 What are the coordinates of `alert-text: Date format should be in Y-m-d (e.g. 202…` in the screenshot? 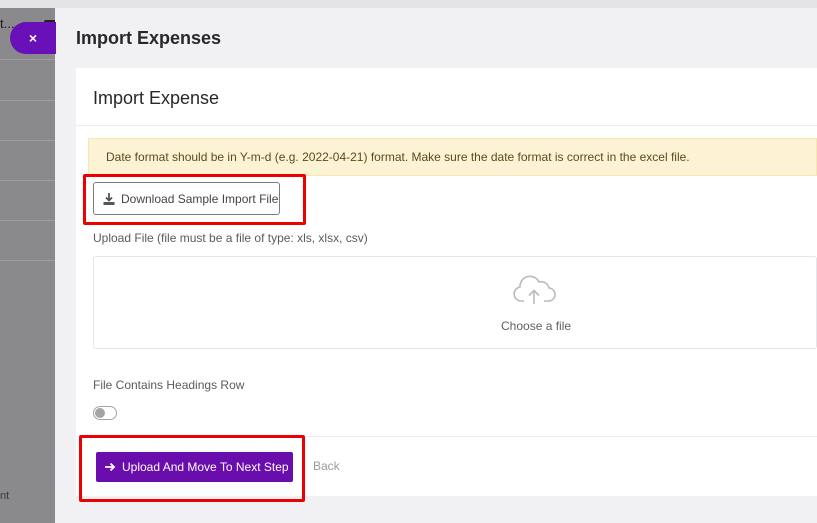 It's located at (398, 157).